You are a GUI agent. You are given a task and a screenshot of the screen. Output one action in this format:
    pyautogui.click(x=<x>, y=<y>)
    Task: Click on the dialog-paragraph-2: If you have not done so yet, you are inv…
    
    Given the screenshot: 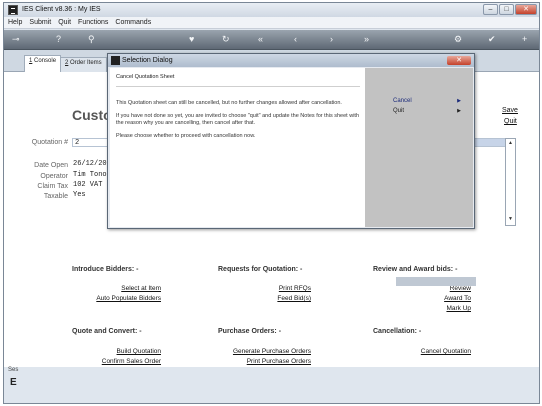 What is the action you would take?
    pyautogui.click(x=238, y=119)
    